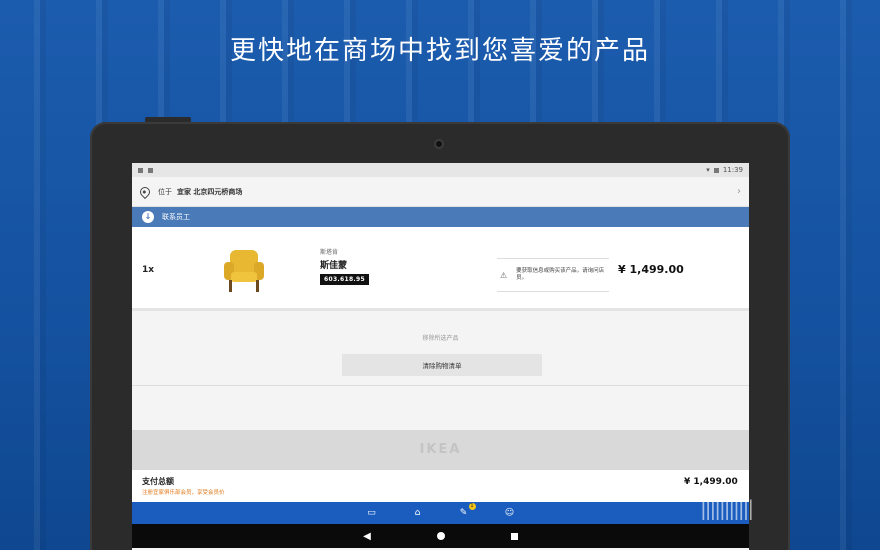  Describe the element at coordinates (716, 170) in the screenshot. I see `battery-icon` at that location.